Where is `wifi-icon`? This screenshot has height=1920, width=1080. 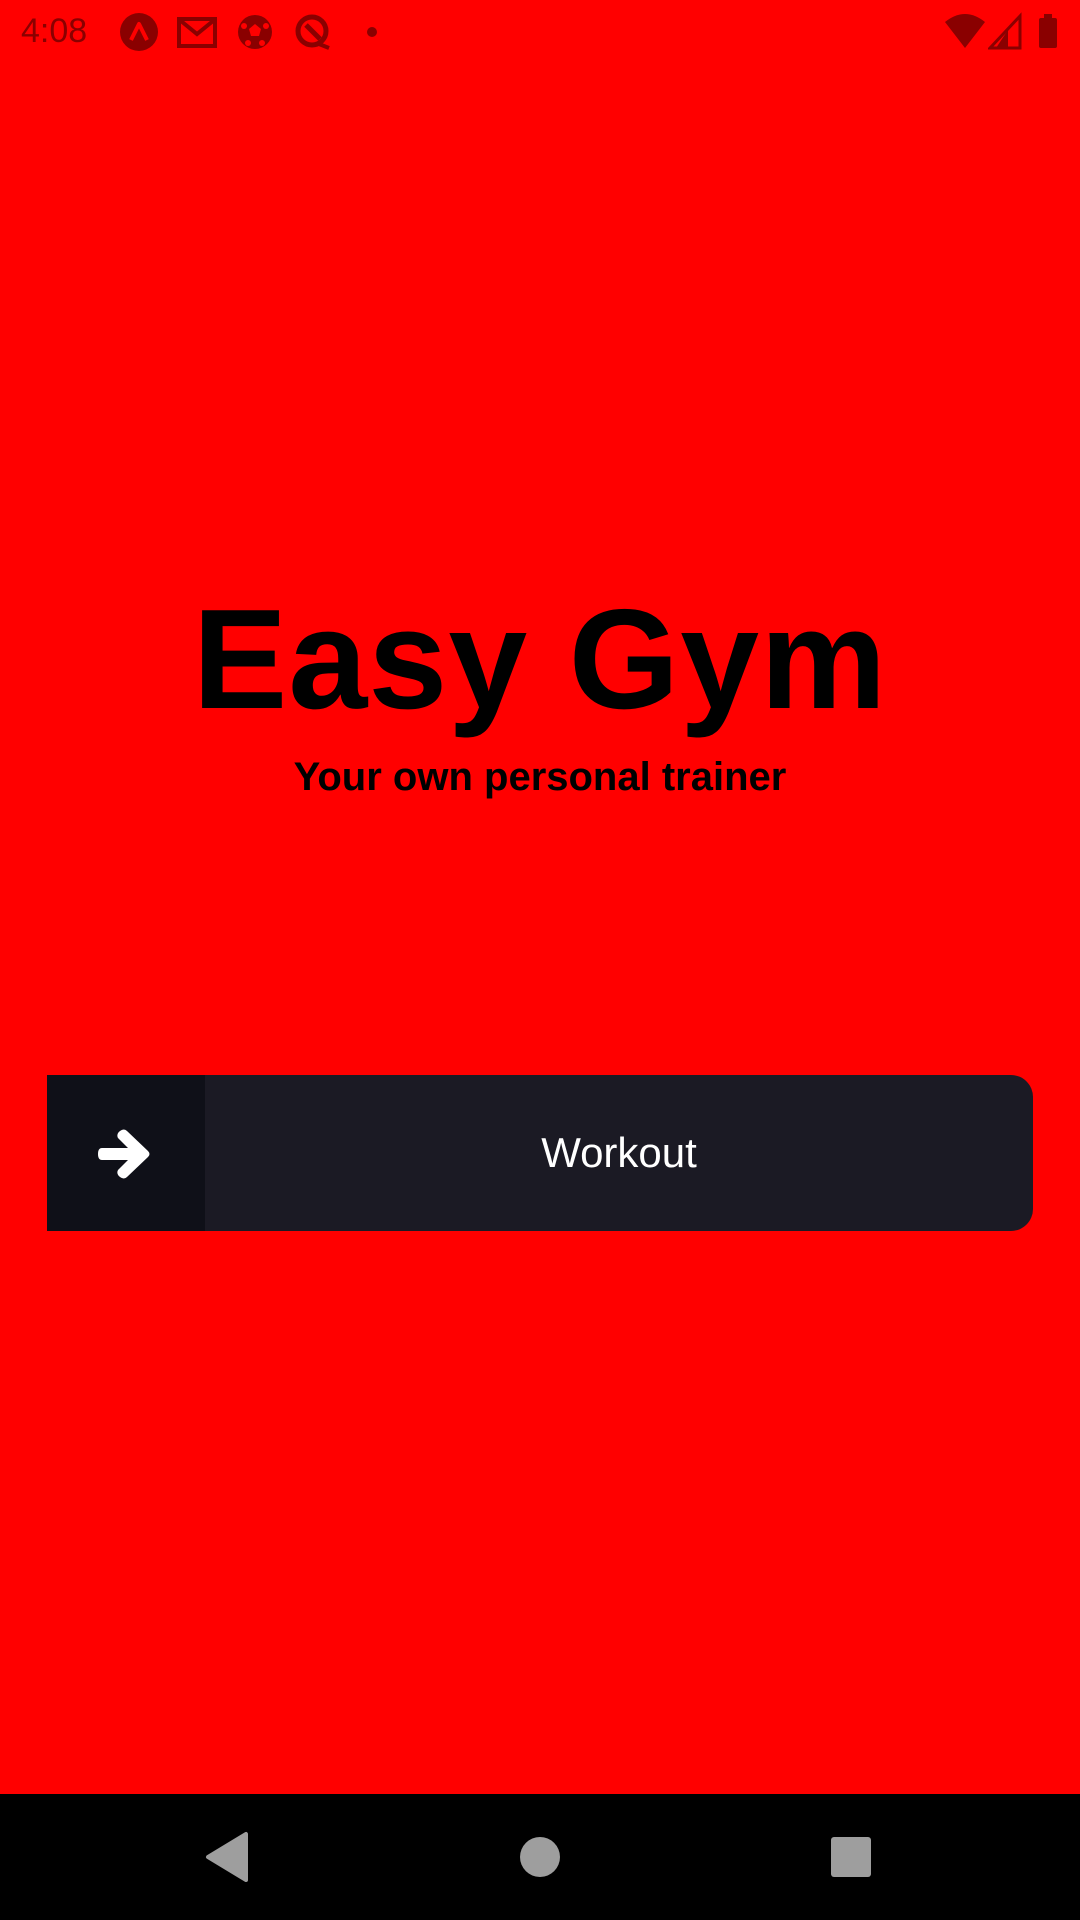
wifi-icon is located at coordinates (965, 32).